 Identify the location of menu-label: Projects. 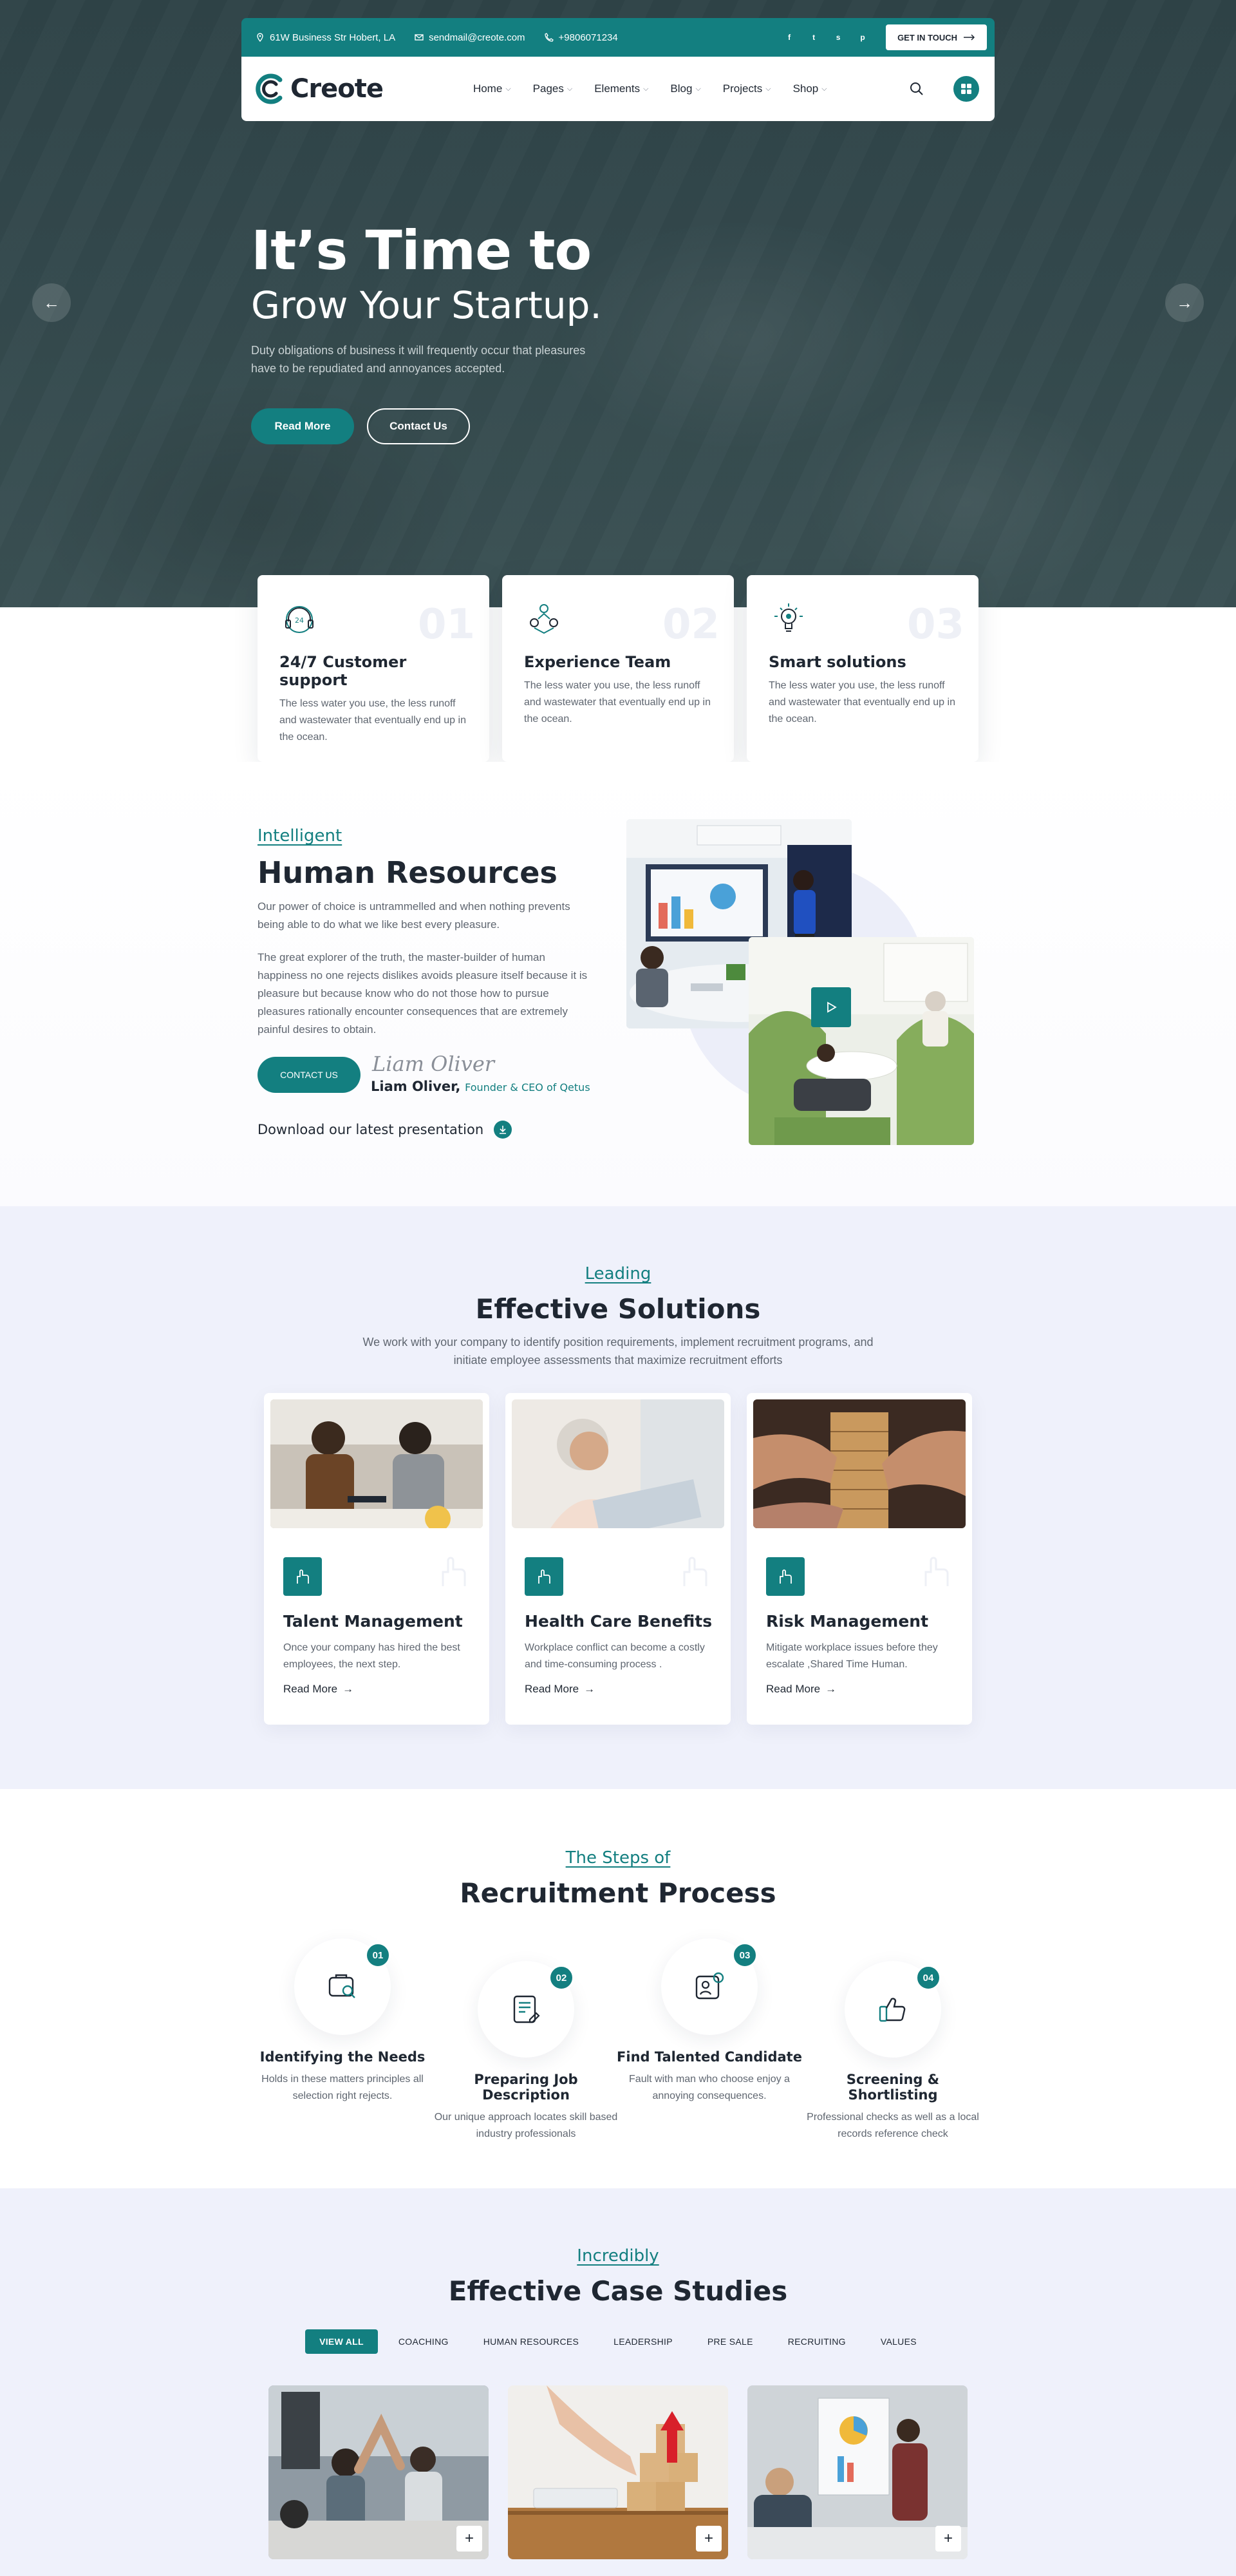
(742, 88).